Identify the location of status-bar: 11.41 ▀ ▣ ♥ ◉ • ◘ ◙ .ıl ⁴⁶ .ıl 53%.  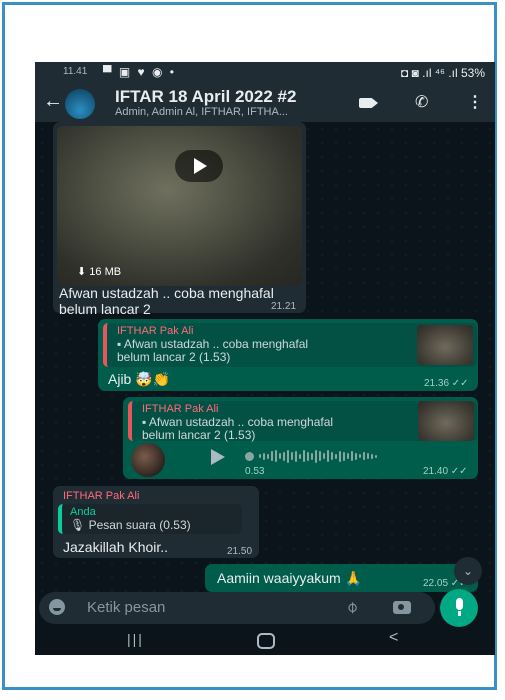
(265, 73).